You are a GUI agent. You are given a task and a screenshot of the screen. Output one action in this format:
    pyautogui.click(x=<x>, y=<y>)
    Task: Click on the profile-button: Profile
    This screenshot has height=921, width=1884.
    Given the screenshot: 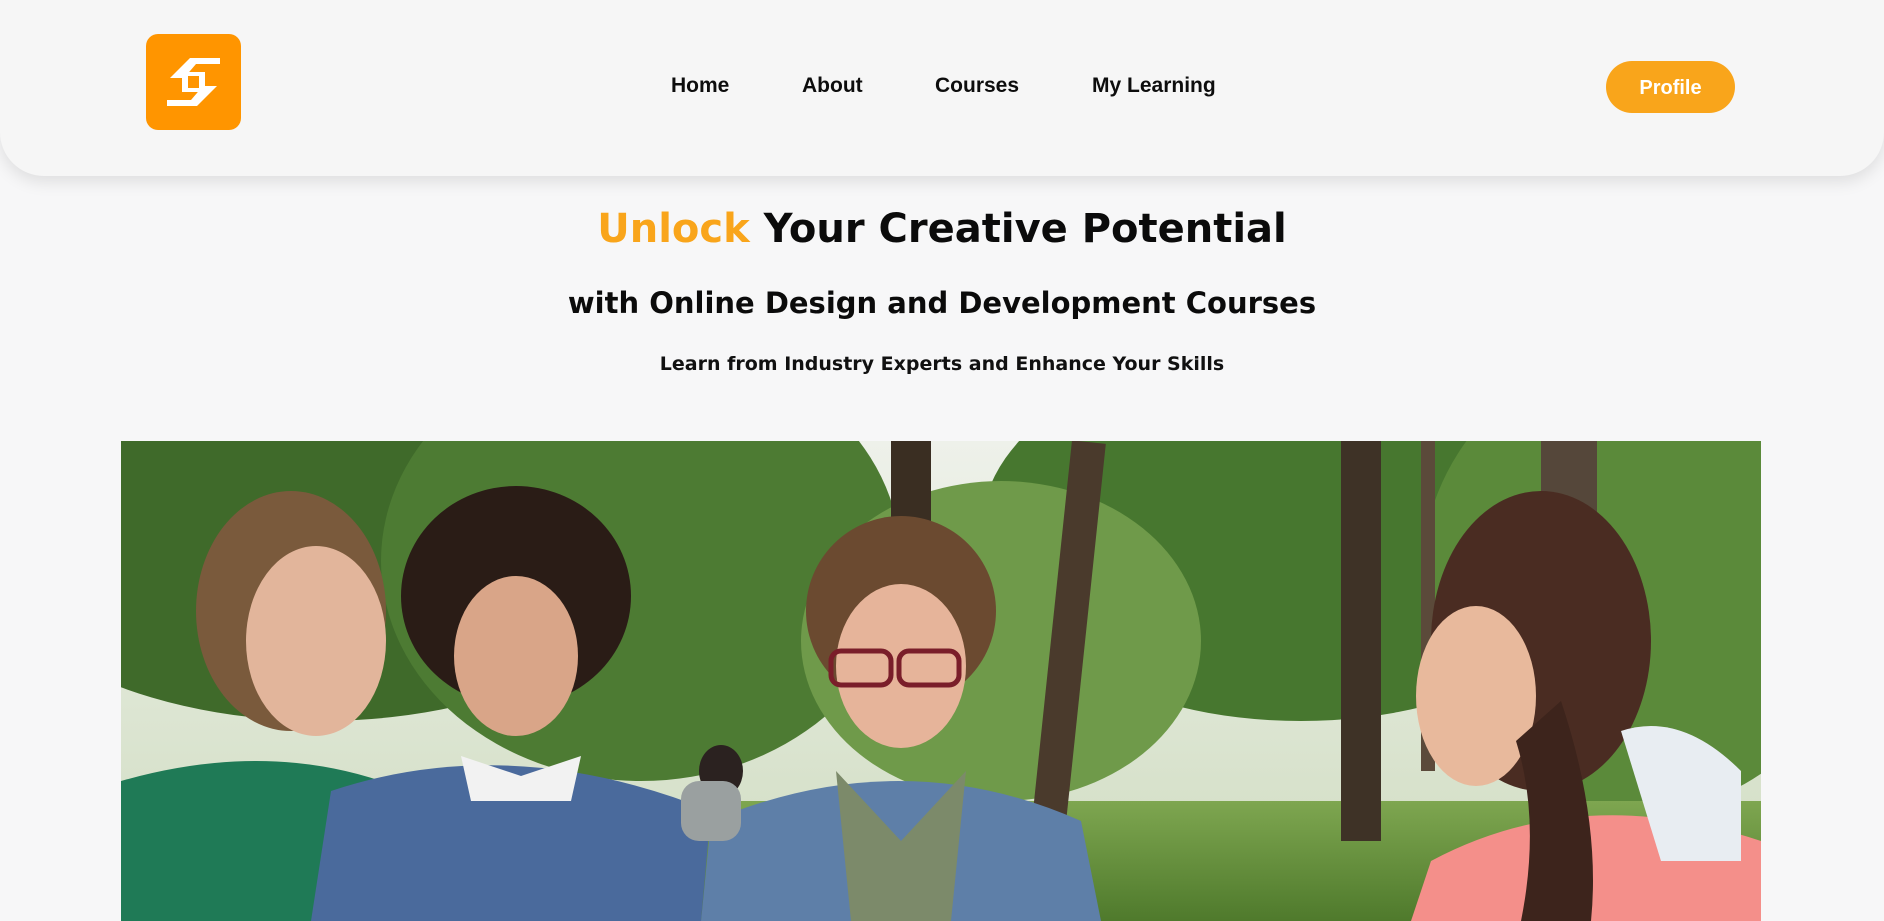 What is the action you would take?
    pyautogui.click(x=1670, y=87)
    